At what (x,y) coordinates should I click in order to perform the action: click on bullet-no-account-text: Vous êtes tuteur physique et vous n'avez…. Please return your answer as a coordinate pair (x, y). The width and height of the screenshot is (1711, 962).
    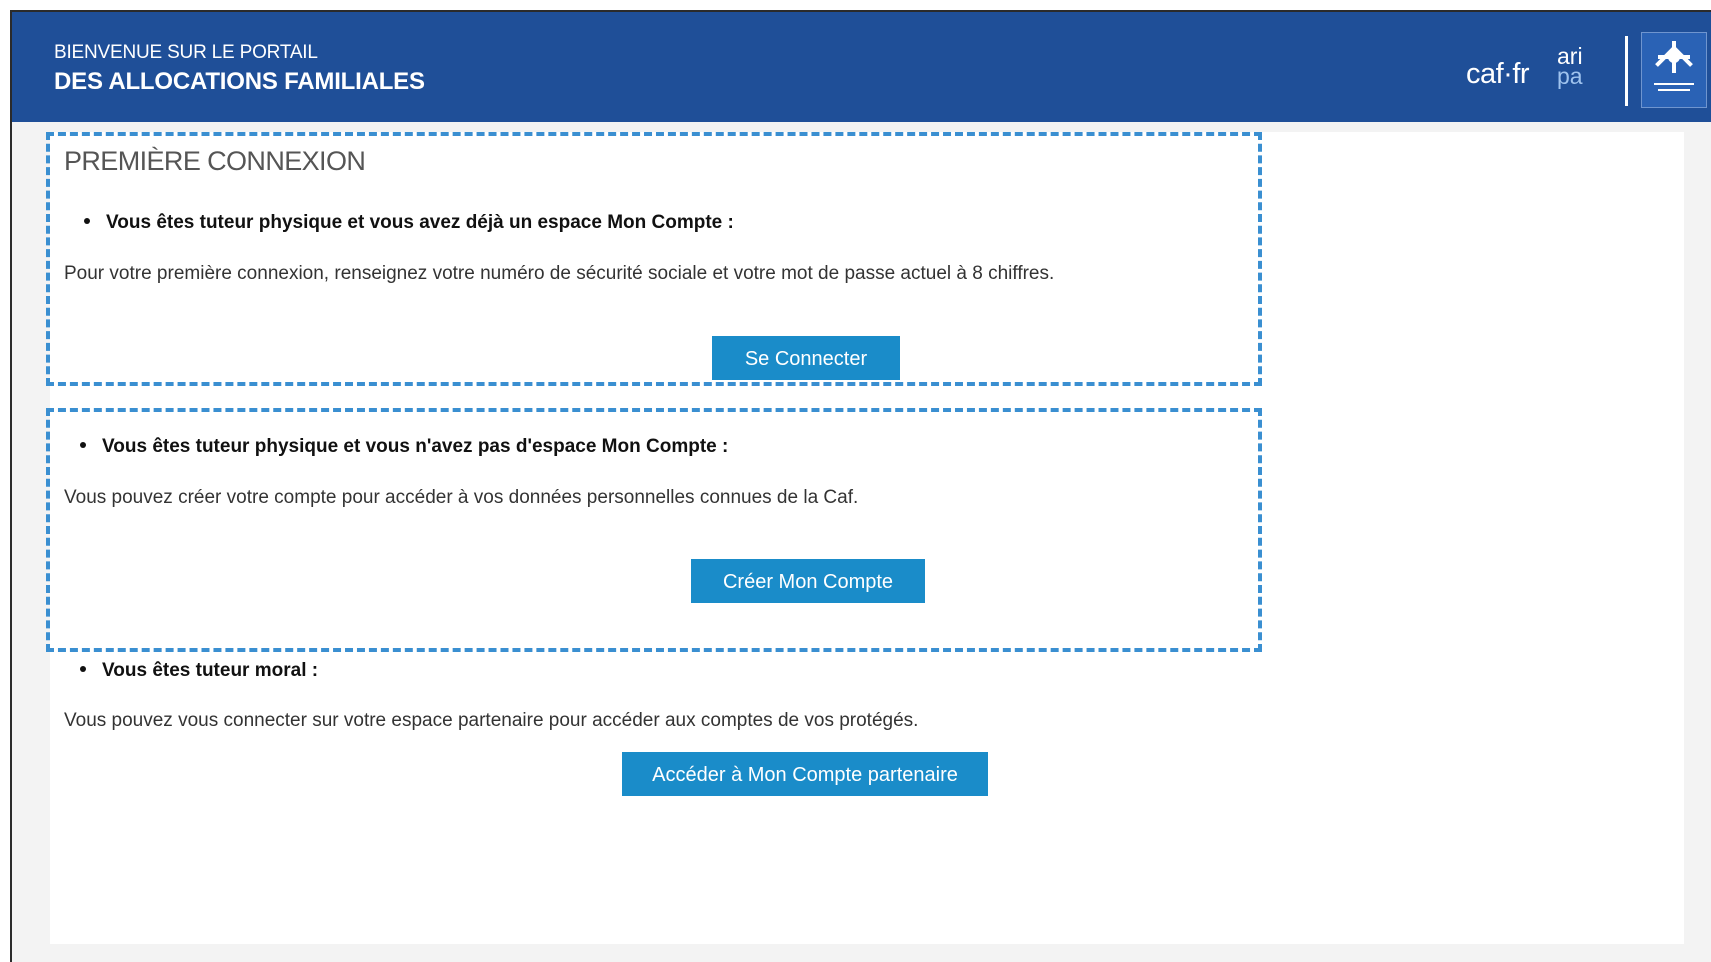
    Looking at the image, I should click on (415, 446).